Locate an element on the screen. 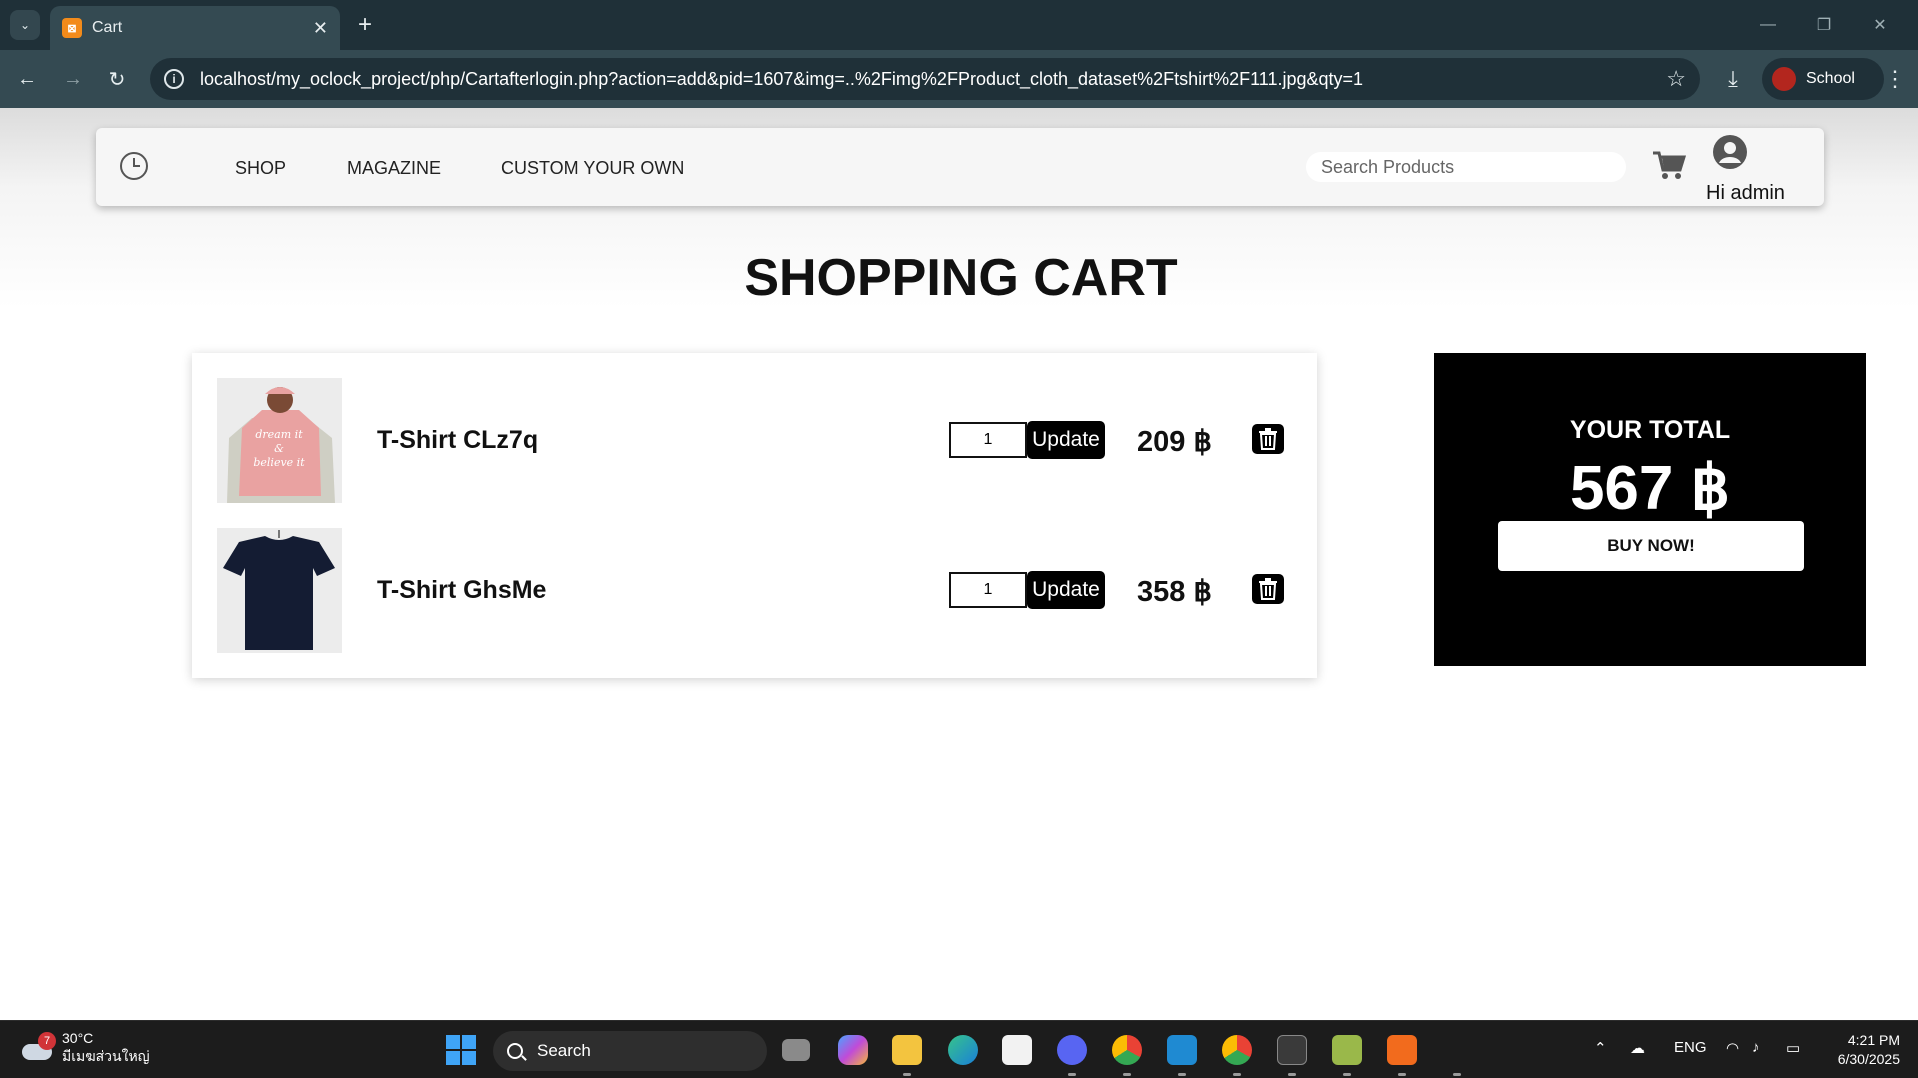 The image size is (1918, 1078). show-hidden-icons-icon: ⌃ is located at coordinates (1600, 1048).